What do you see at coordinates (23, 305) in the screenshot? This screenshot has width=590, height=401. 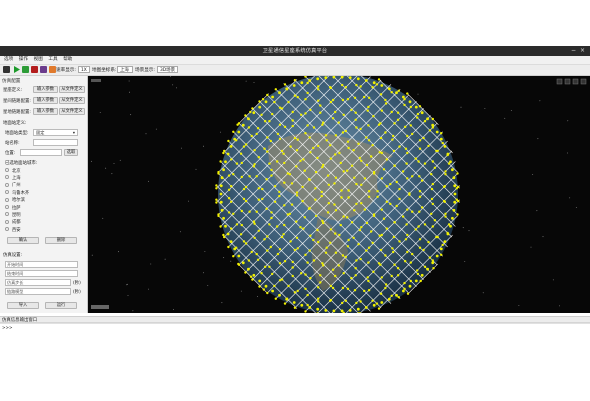 I see `import-button: 导入` at bounding box center [23, 305].